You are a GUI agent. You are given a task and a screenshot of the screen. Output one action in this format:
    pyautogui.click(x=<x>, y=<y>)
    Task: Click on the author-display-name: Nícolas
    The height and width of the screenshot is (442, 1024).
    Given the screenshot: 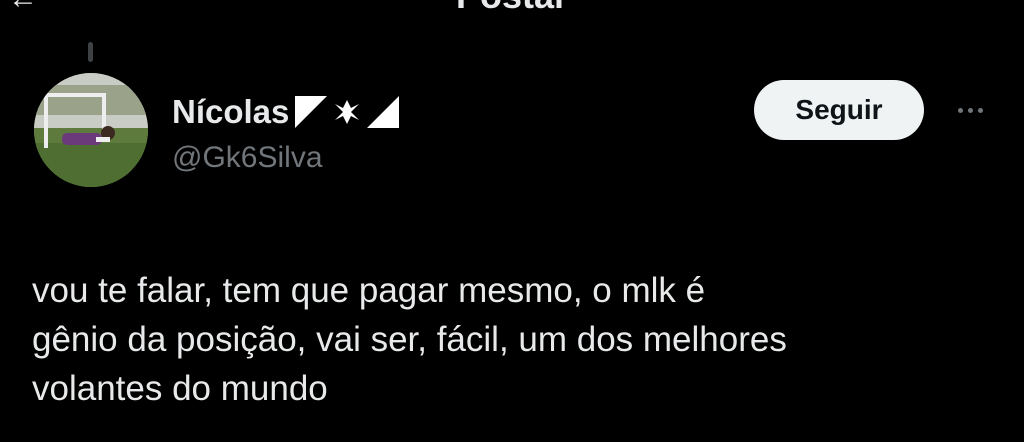 What is the action you would take?
    pyautogui.click(x=286, y=112)
    